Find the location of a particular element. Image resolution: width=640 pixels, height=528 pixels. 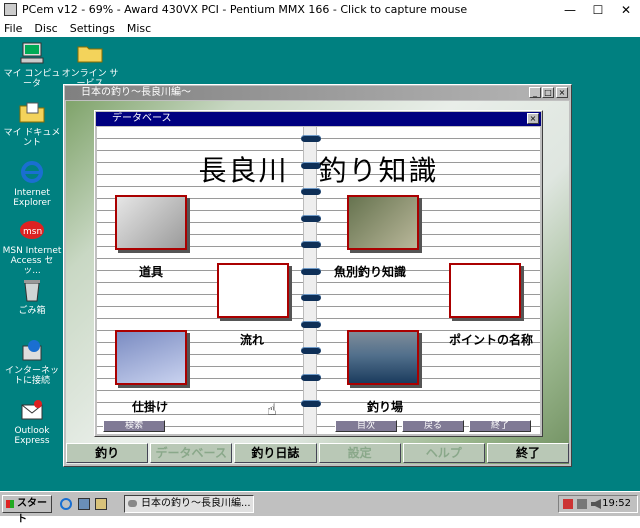

desktop-icon-label: ごみ箱 is located at coordinates (32, 311).